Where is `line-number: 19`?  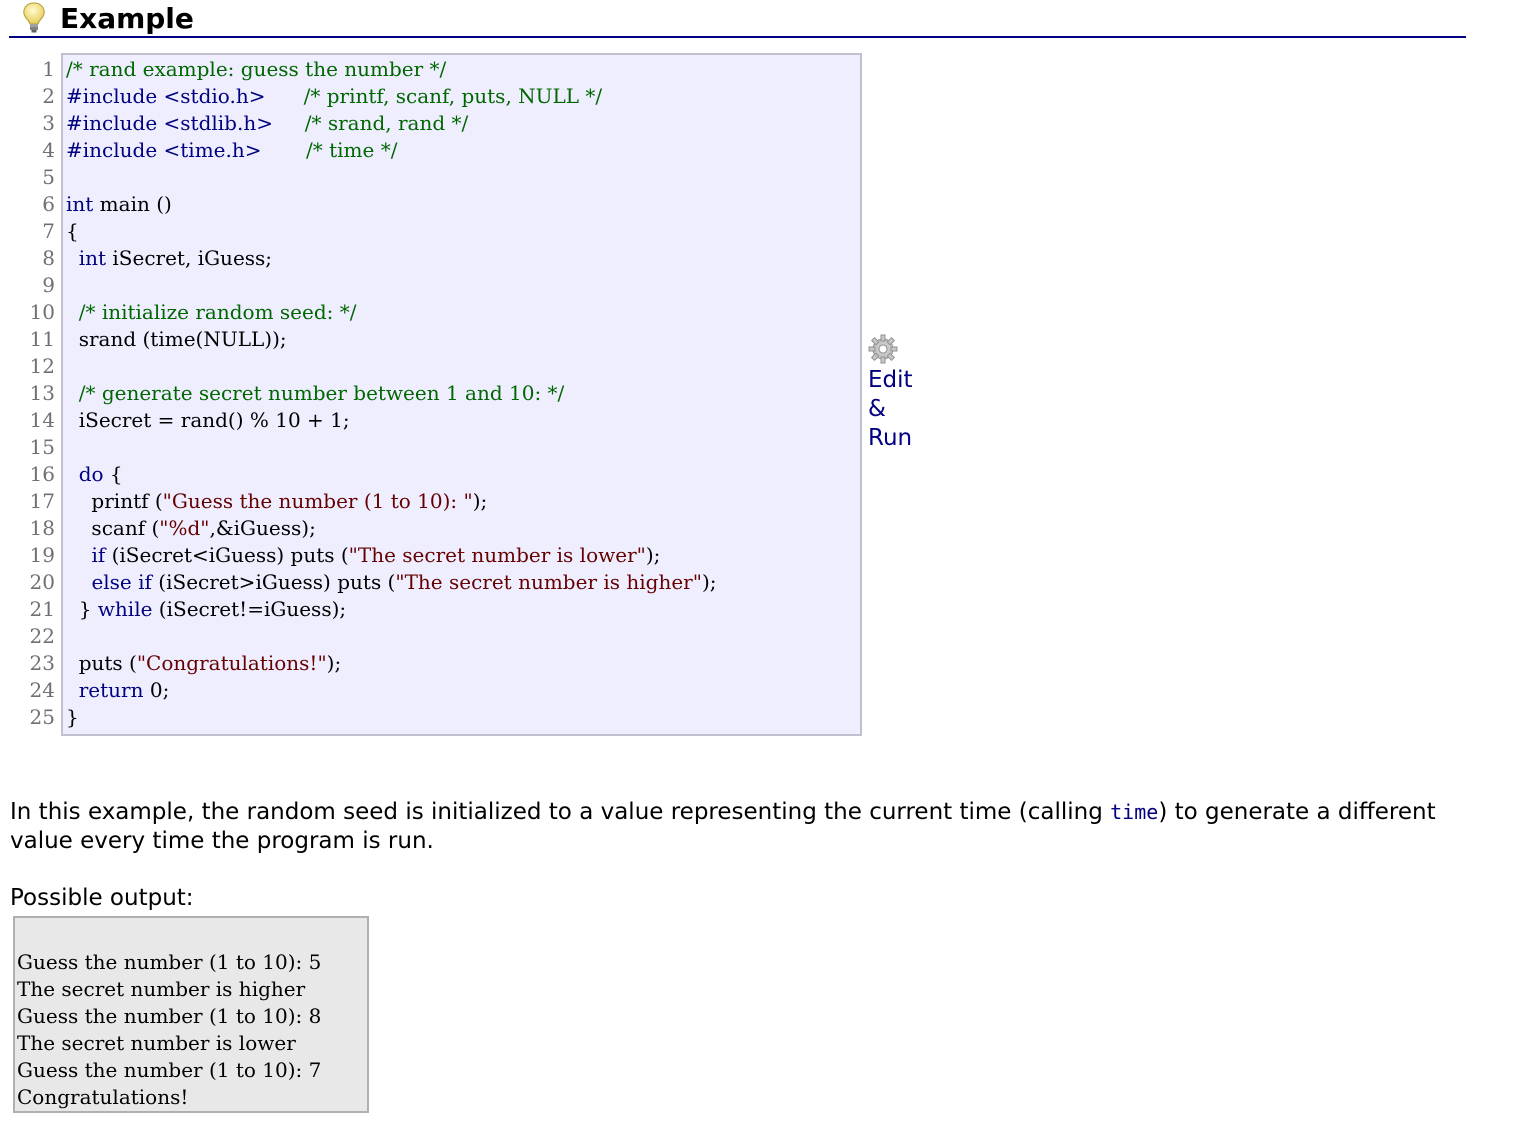 line-number: 19 is located at coordinates (42, 555).